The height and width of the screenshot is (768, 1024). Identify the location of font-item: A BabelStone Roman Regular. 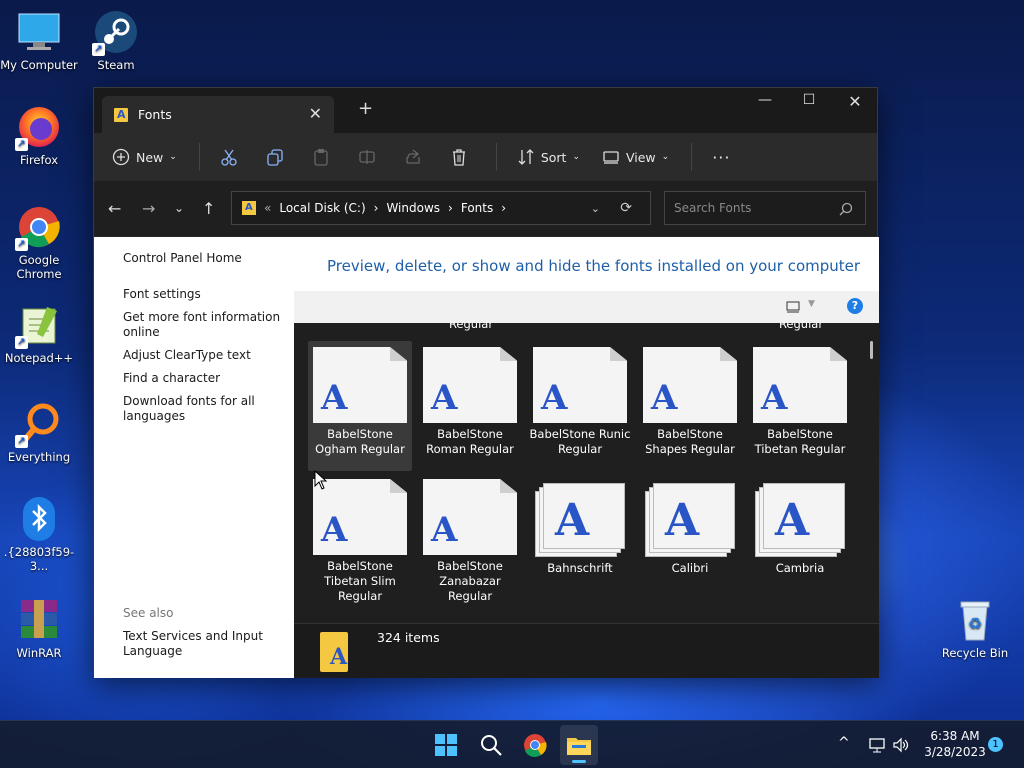
(470, 402).